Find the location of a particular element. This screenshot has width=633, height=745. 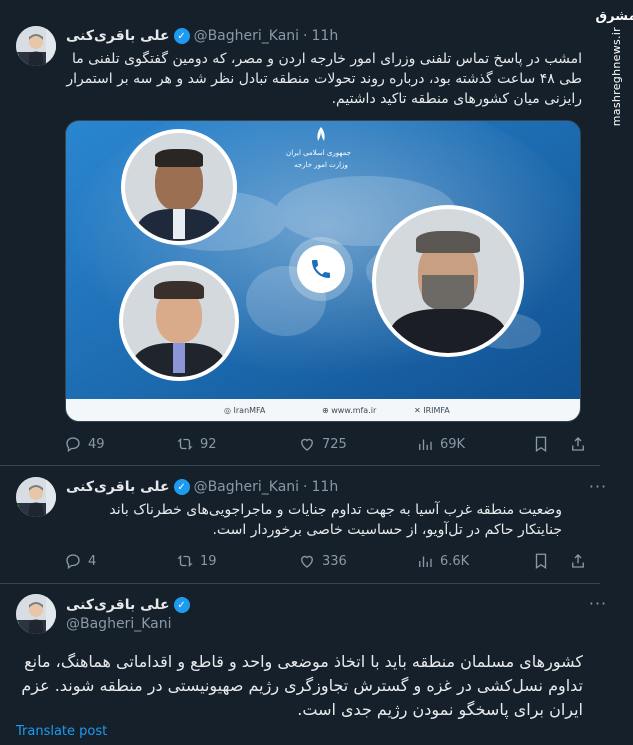

views-button: 69K is located at coordinates (440, 444).